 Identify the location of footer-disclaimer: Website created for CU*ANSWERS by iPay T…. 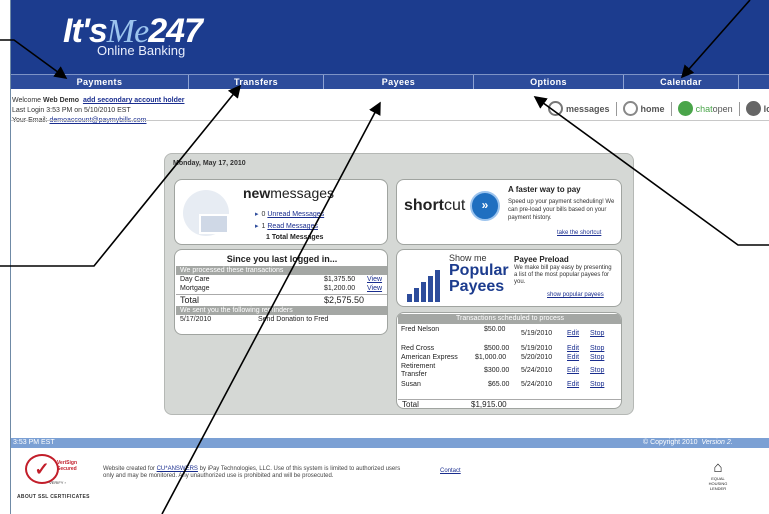
(253, 473).